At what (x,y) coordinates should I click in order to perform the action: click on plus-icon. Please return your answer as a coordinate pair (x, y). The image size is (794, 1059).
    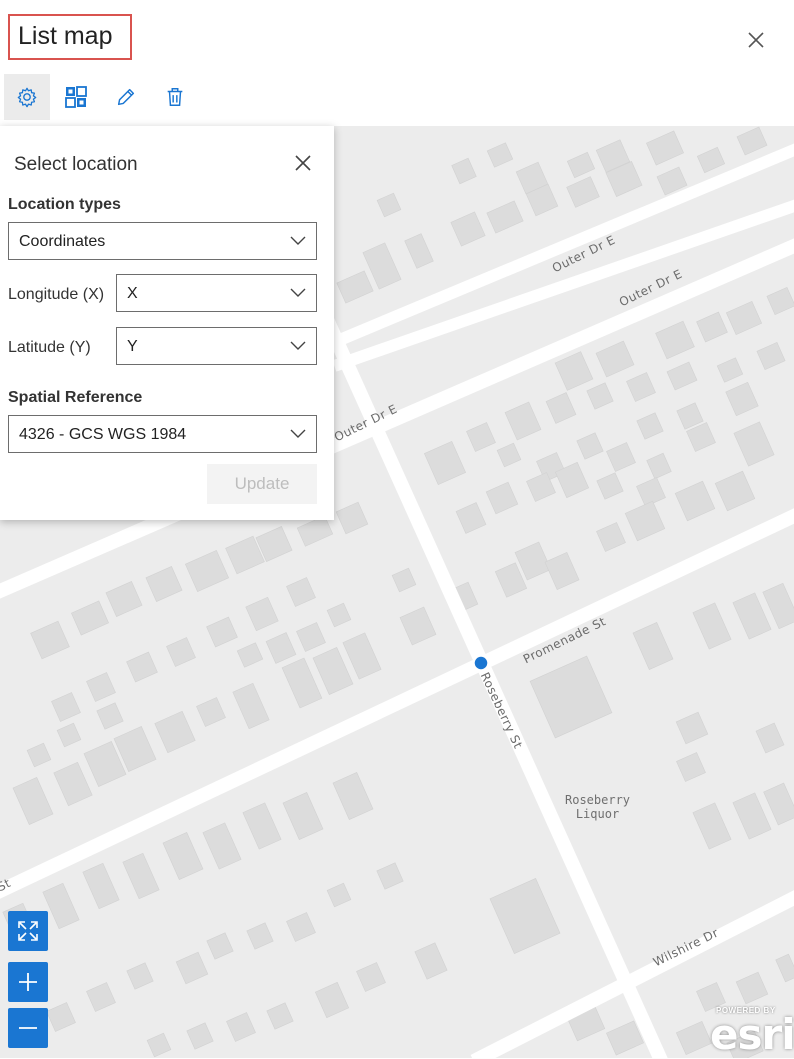
    Looking at the image, I should click on (28, 982).